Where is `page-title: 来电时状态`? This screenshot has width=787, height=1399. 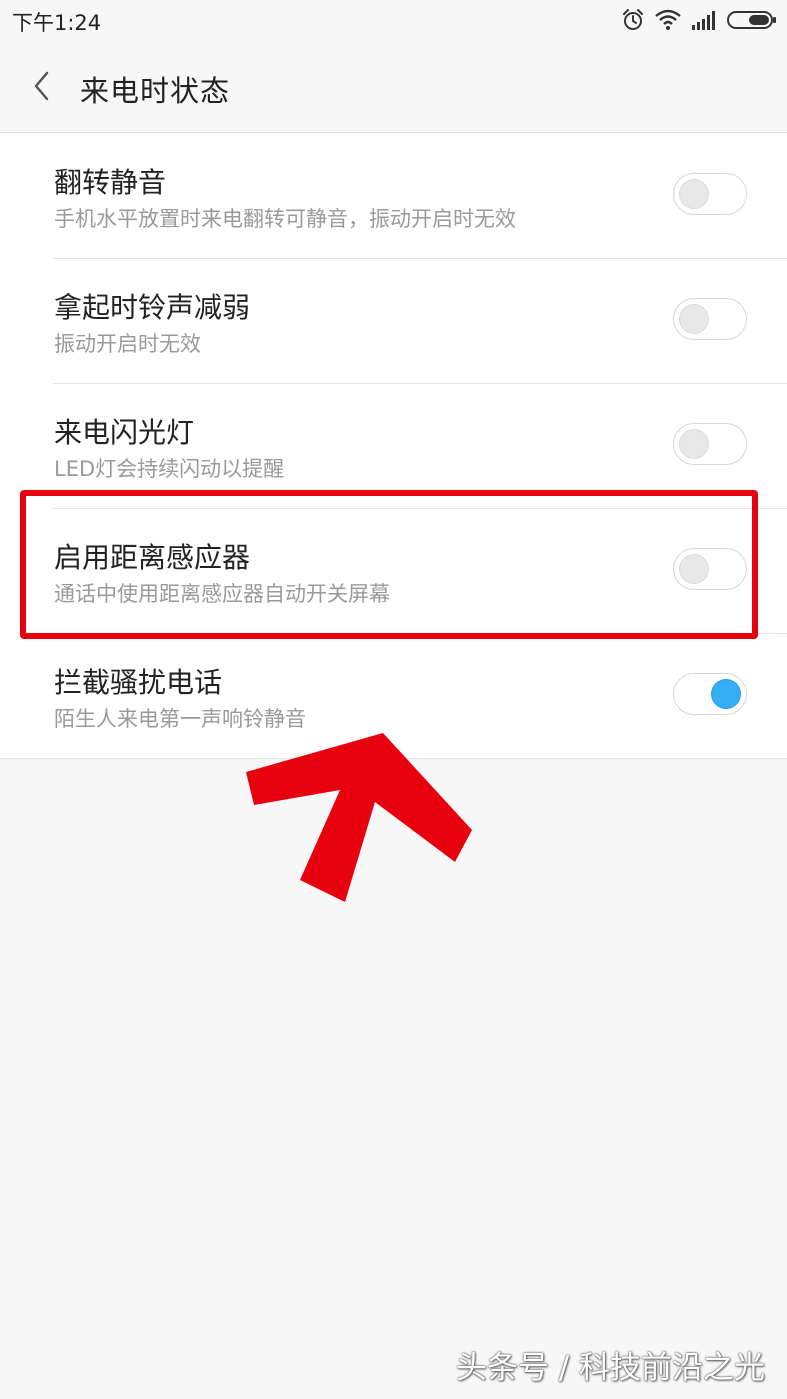 page-title: 来电时状态 is located at coordinates (155, 91).